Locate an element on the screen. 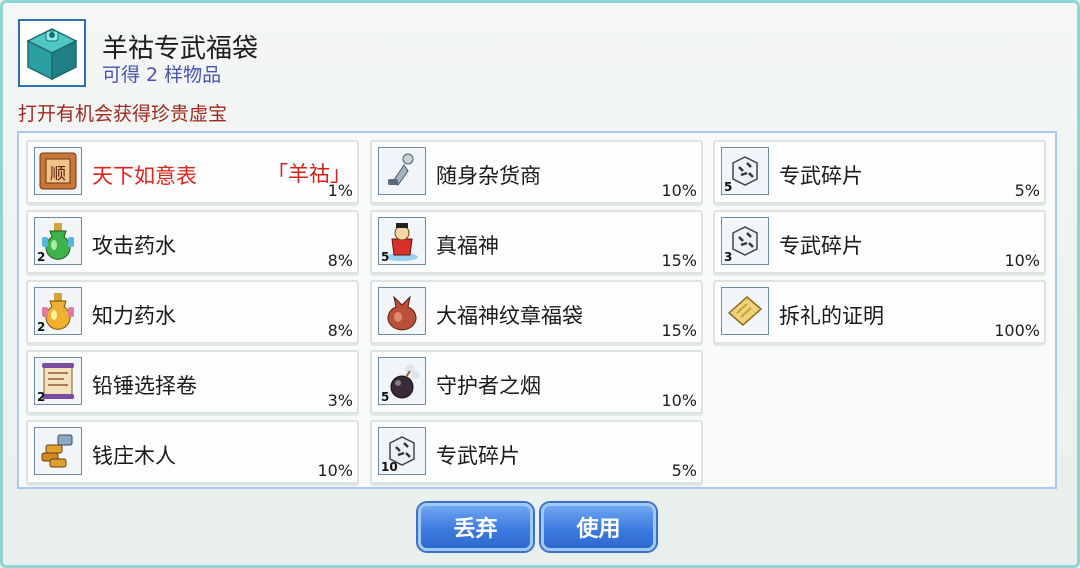  list-item: 10 专武碎片 5% is located at coordinates (536, 452).